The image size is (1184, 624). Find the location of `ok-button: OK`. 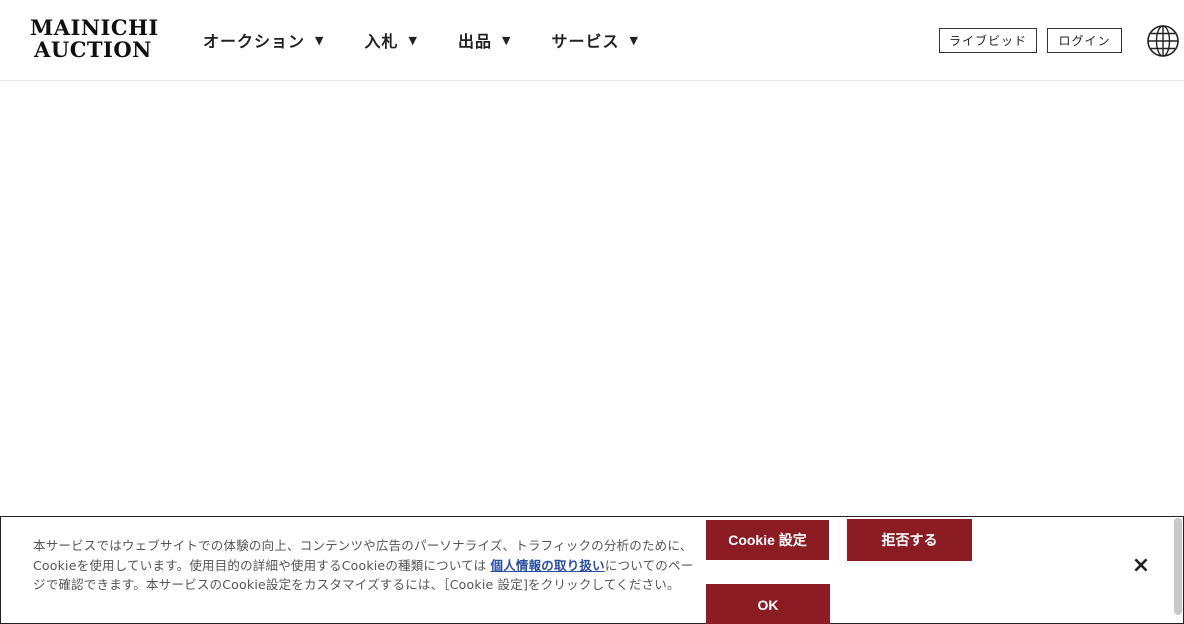

ok-button: OK is located at coordinates (768, 604).